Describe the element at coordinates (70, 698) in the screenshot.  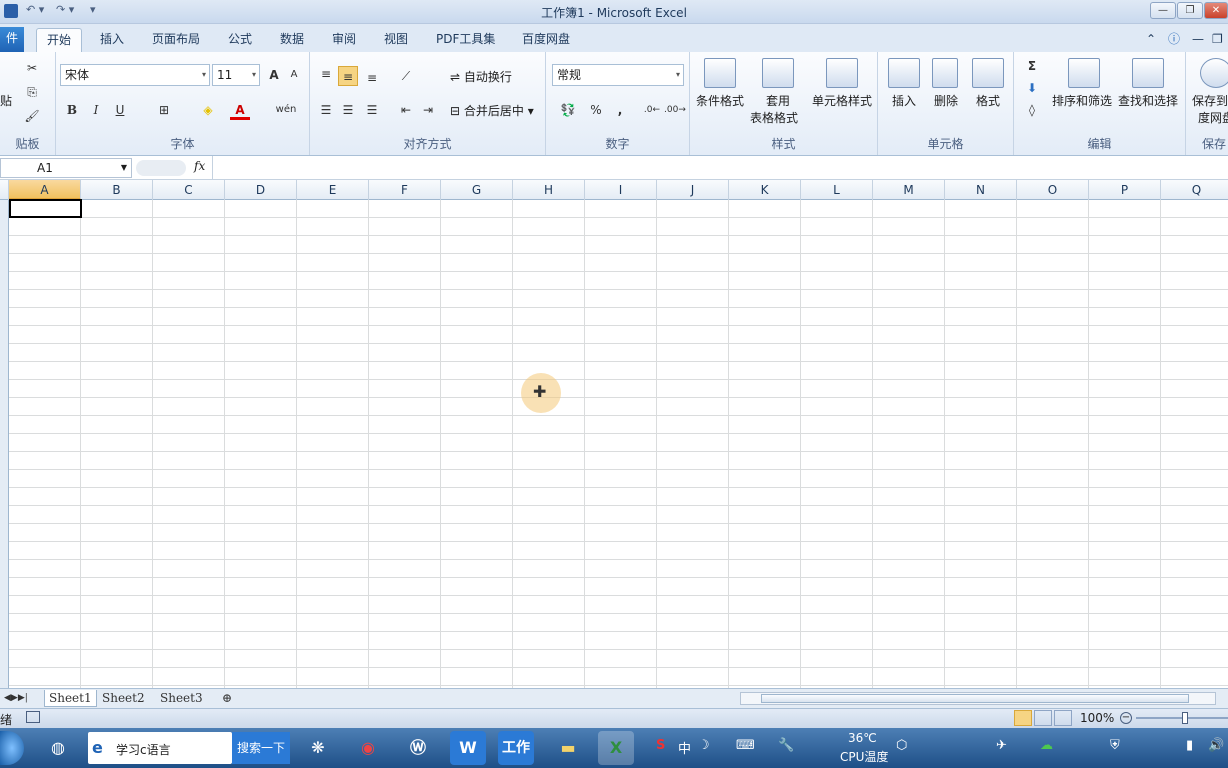
I see `sheet-tab-1: Sheet1` at that location.